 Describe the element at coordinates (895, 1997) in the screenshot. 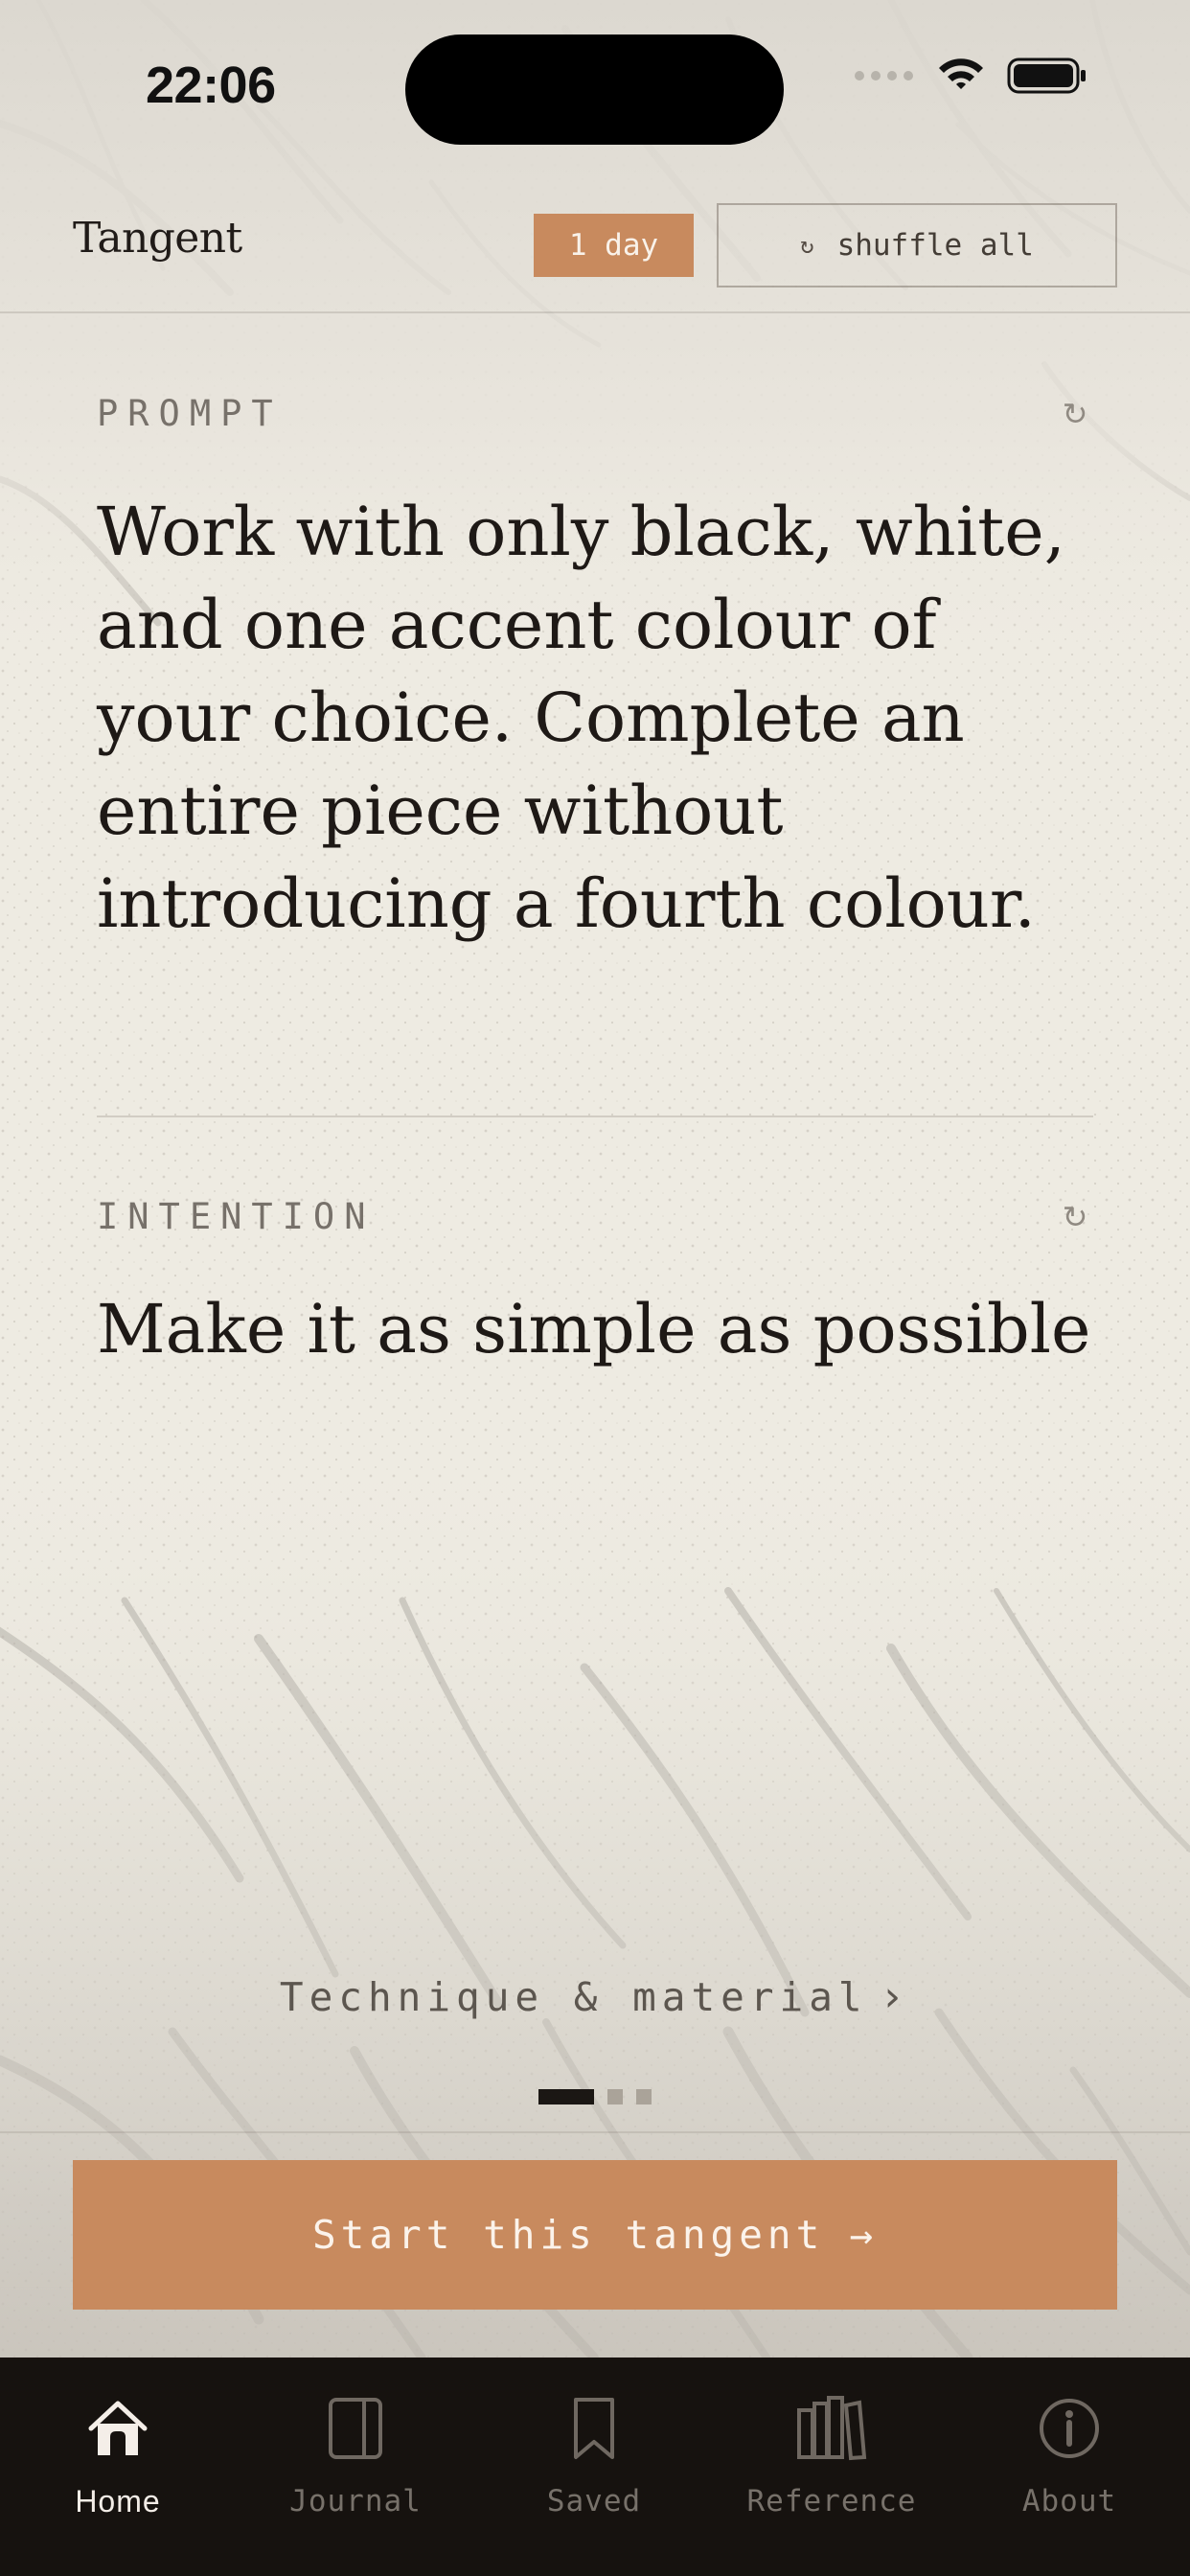

I see `chevron-right-icon: ›` at that location.